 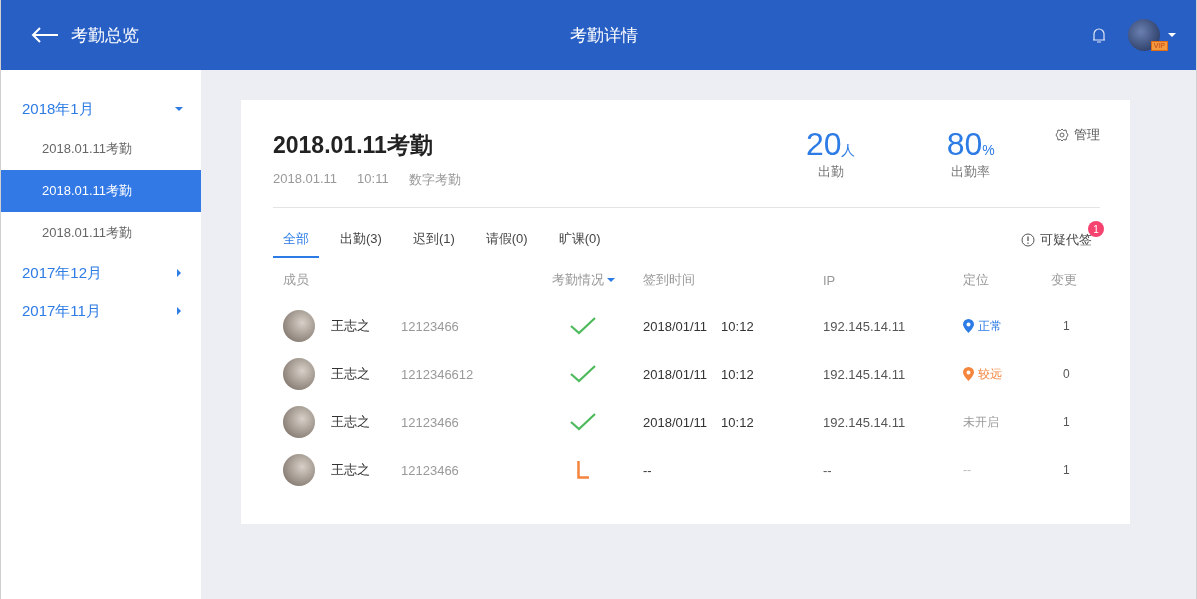 I want to click on month-group: 2017年12月, so click(x=101, y=273).